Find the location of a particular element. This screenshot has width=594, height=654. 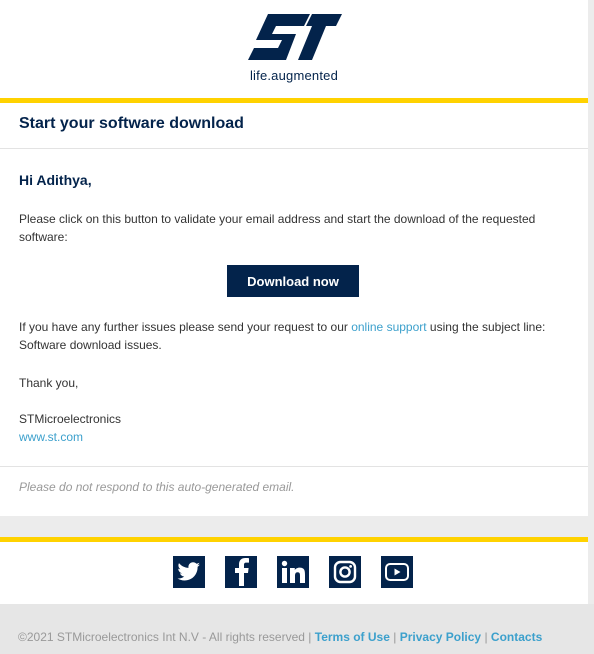

footer-accent-bar is located at coordinates (294, 539).